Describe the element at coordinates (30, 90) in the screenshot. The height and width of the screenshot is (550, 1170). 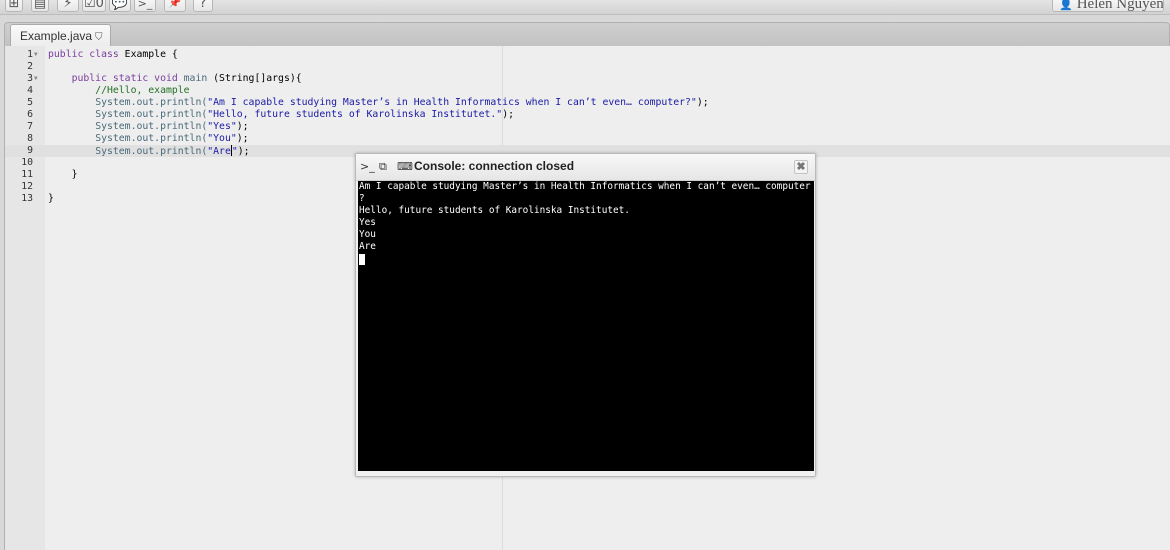
I see `line-number: 4` at that location.